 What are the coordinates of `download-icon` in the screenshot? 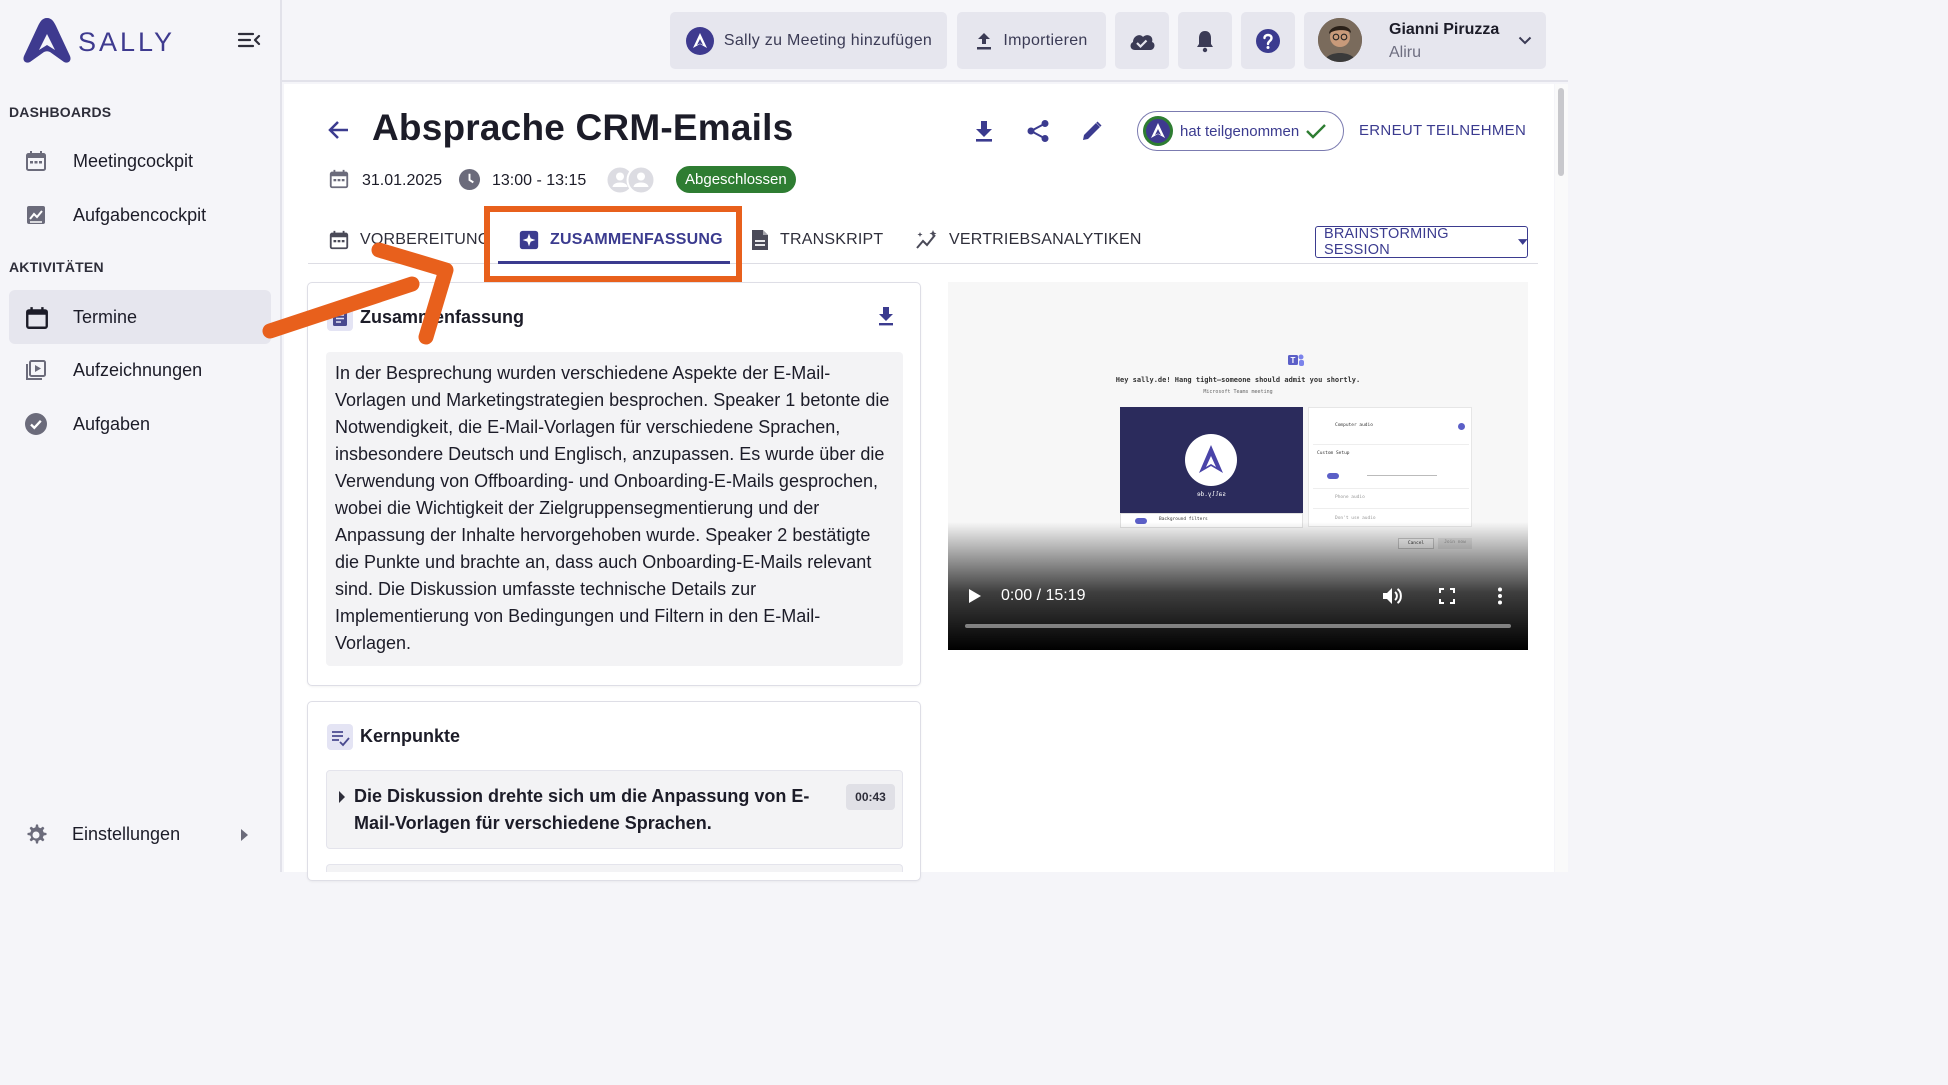 It's located at (984, 131).